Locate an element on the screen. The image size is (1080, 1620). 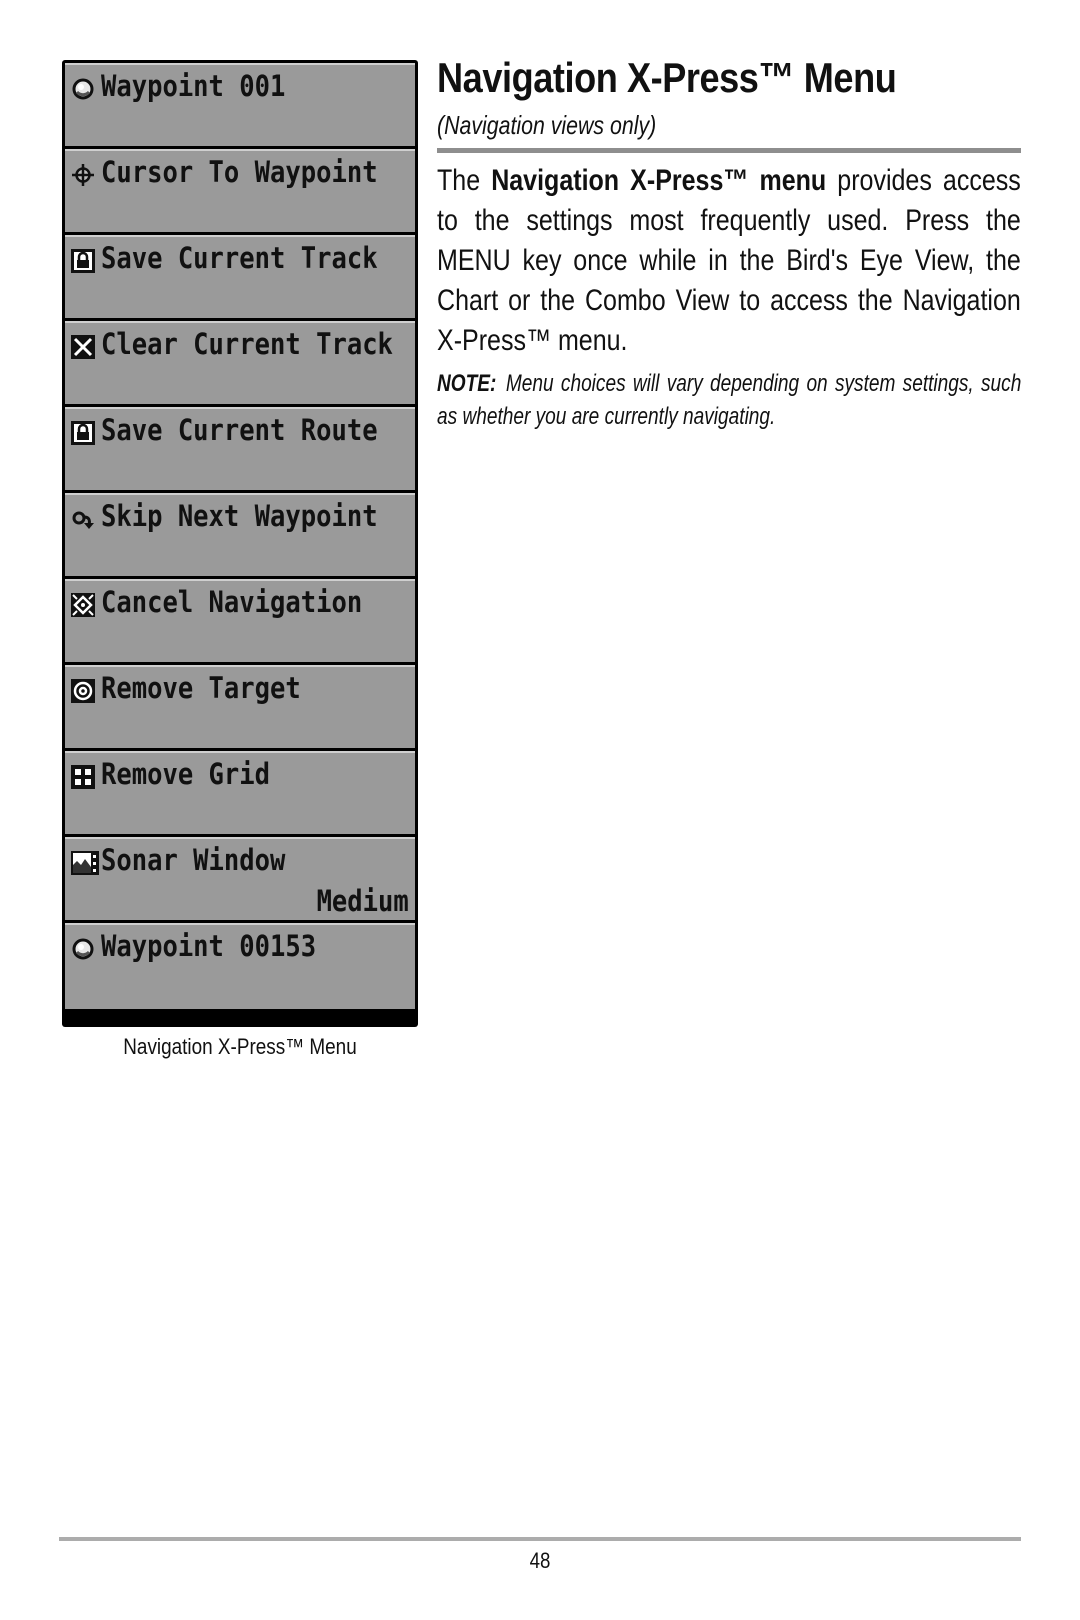
menu-item-remove-grid: Remove Grid is located at coordinates (240, 792).